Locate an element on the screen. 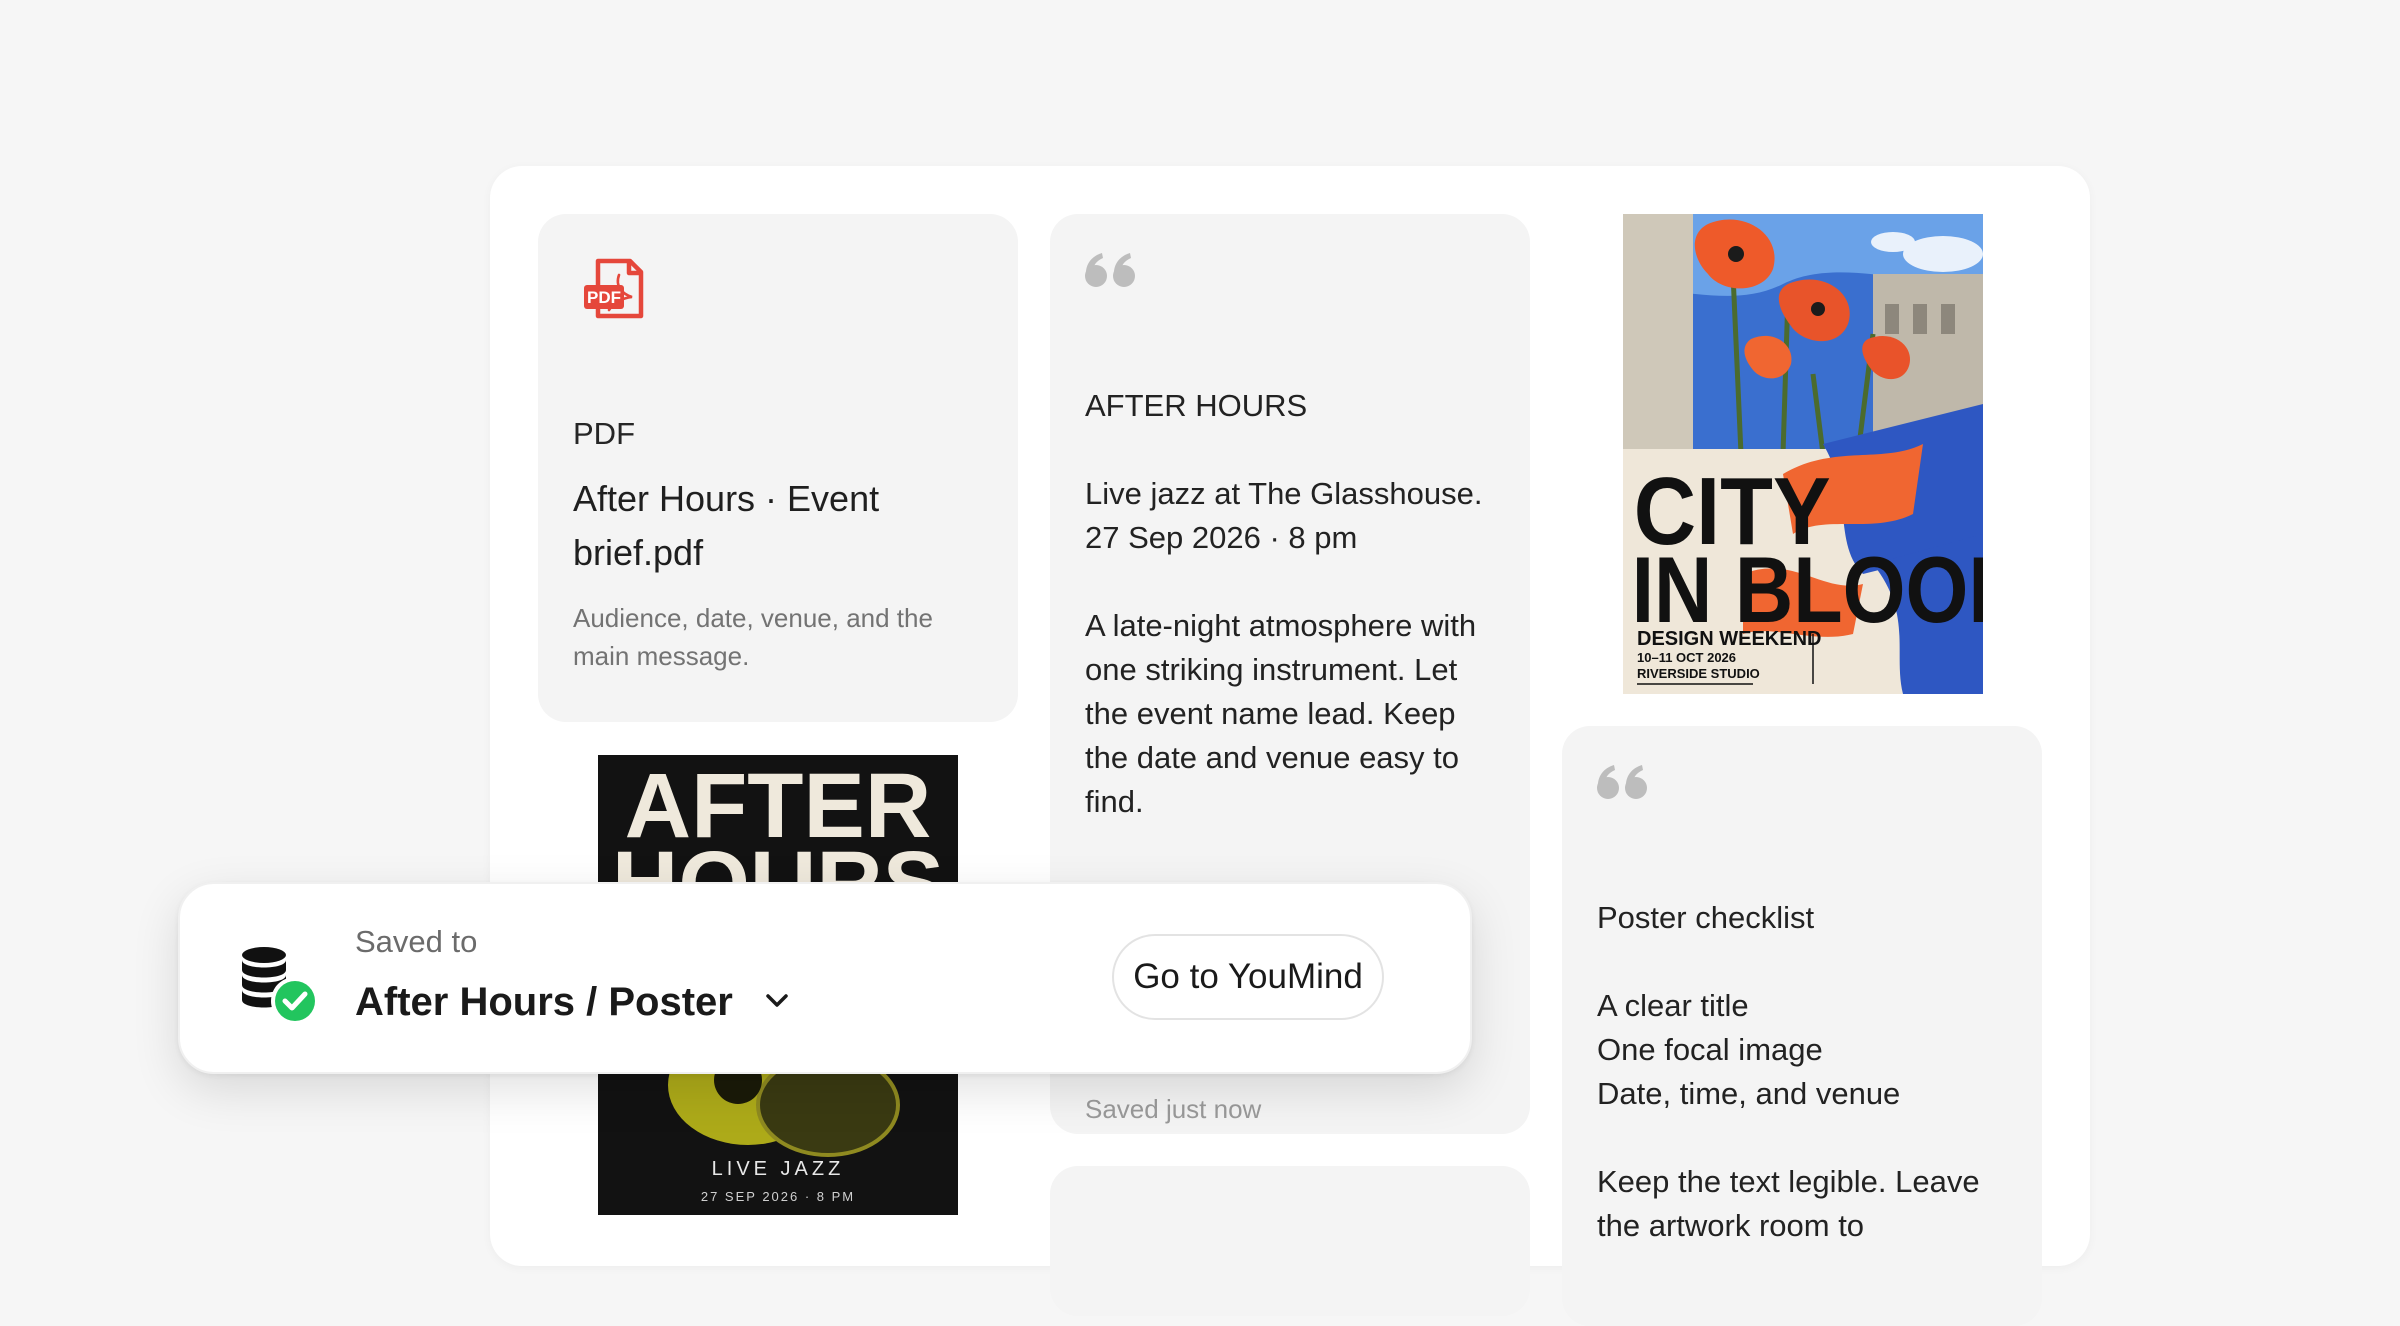 The image size is (2400, 1326). pdf-file-icon: PDF is located at coordinates (614, 291).